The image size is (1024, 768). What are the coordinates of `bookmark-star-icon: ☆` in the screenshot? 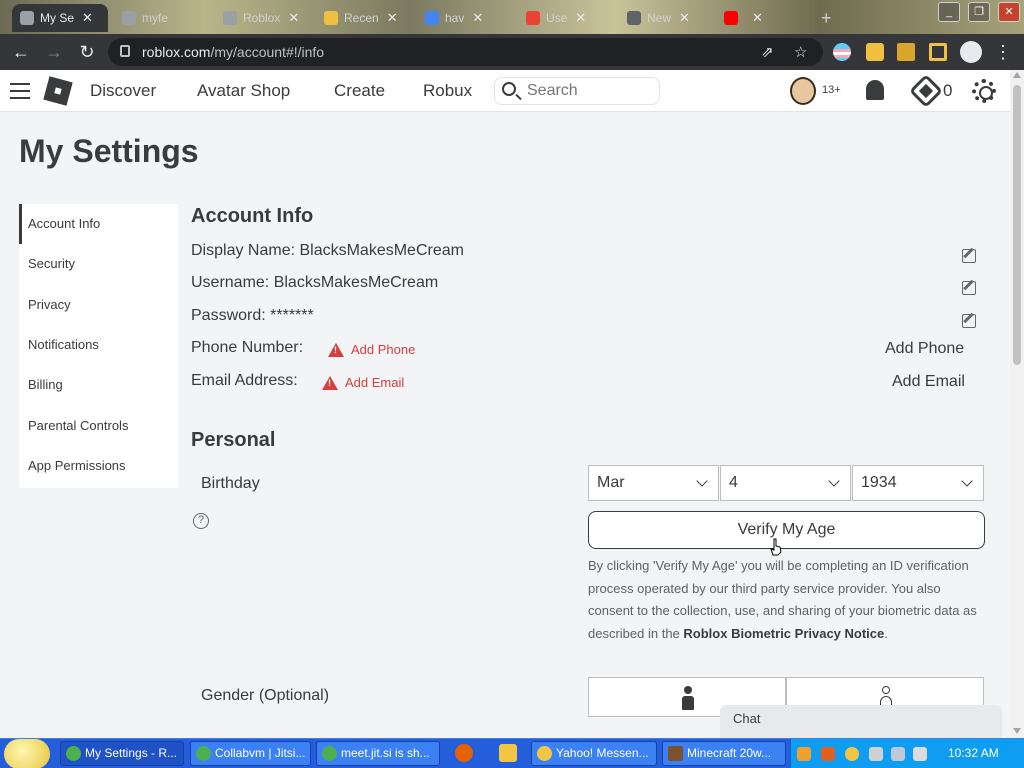 It's located at (800, 52).